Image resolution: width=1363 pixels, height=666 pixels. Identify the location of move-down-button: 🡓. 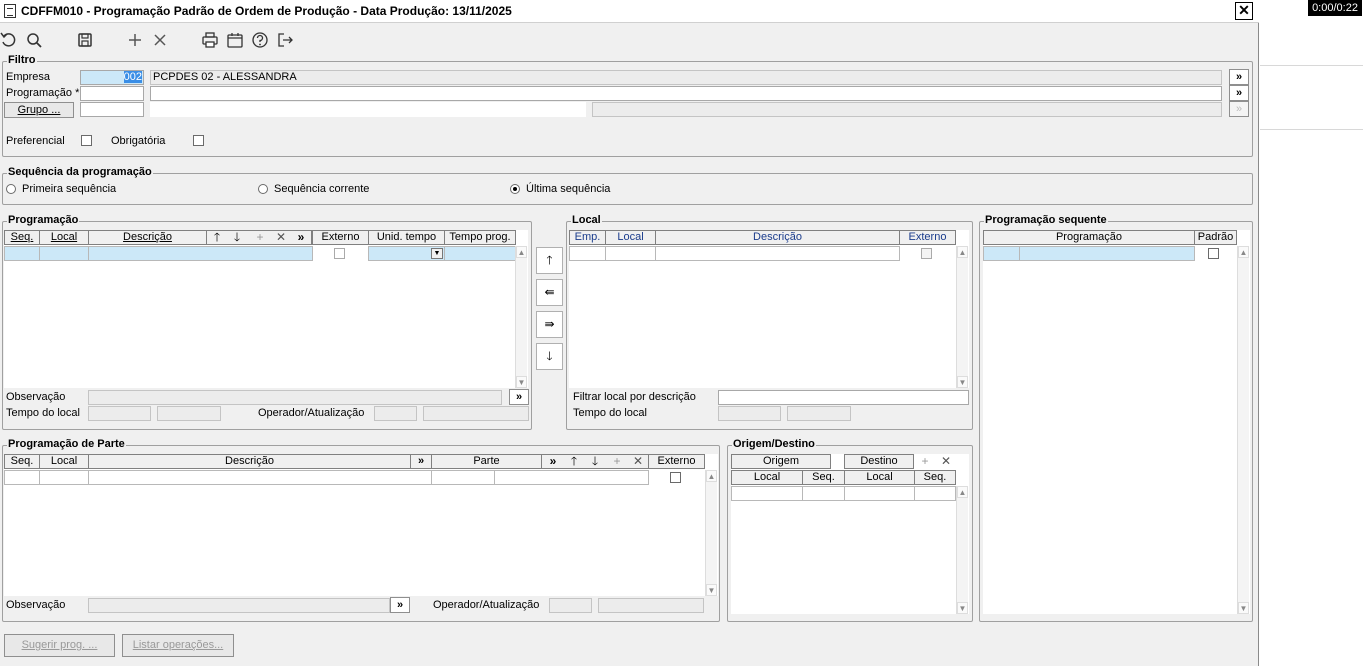
(549, 356).